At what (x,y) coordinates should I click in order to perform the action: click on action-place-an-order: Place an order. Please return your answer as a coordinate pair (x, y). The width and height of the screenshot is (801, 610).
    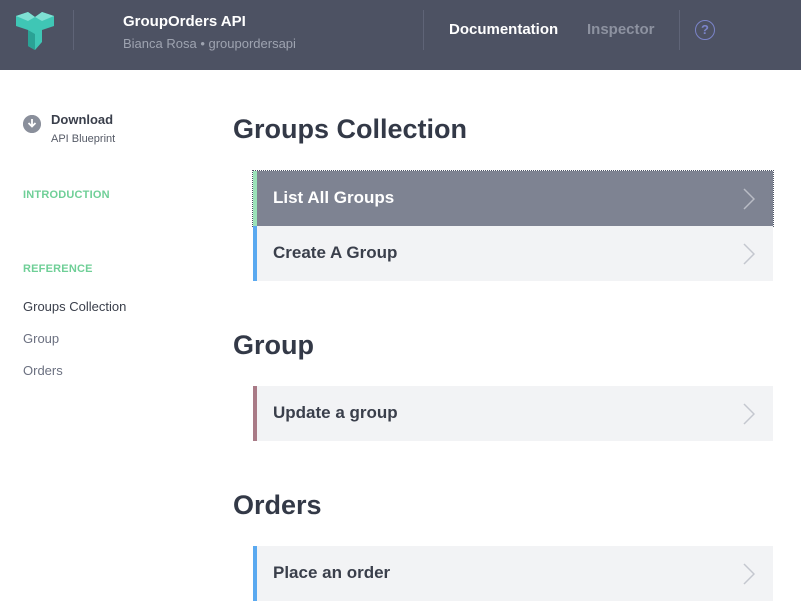
    Looking at the image, I should click on (513, 573).